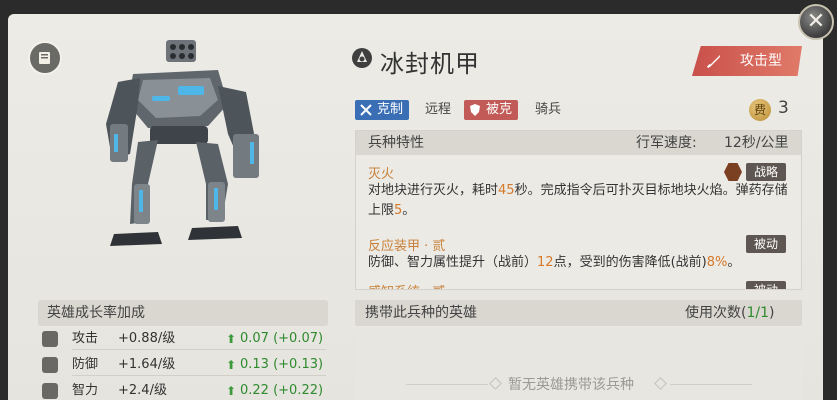  Describe the element at coordinates (772, 313) in the screenshot. I see `usage-close: )` at that location.